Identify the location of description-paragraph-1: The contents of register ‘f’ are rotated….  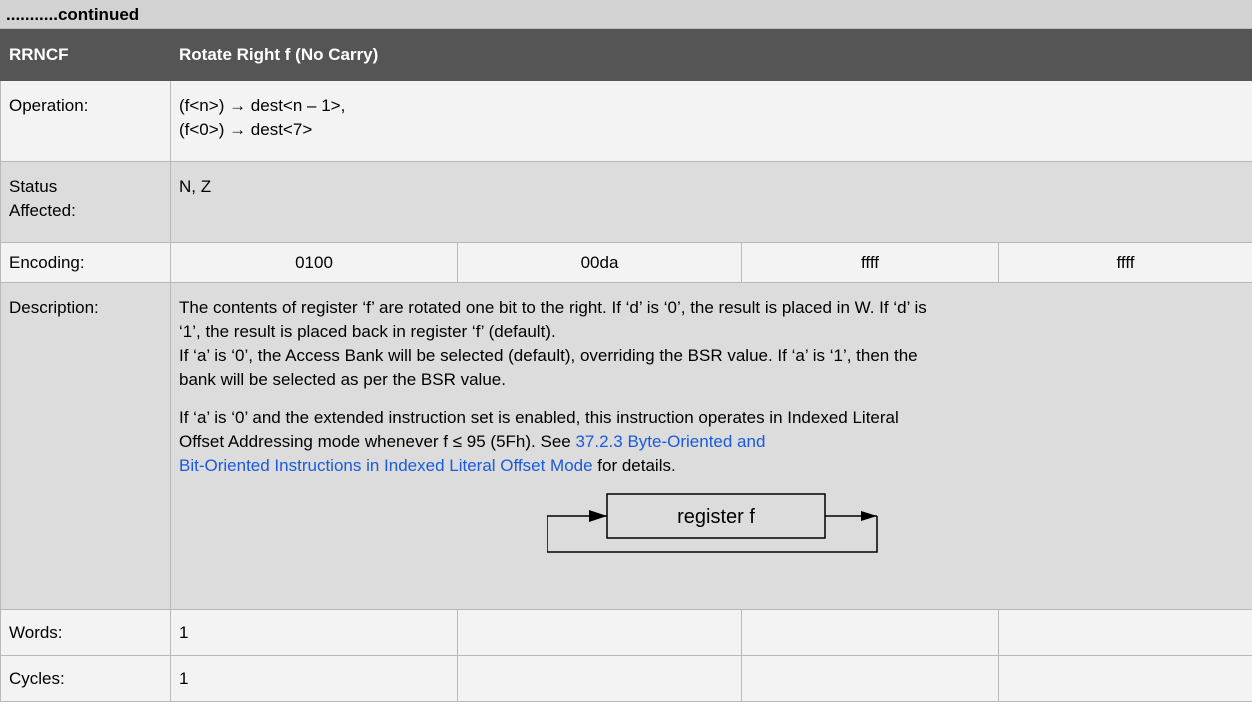
(711, 344).